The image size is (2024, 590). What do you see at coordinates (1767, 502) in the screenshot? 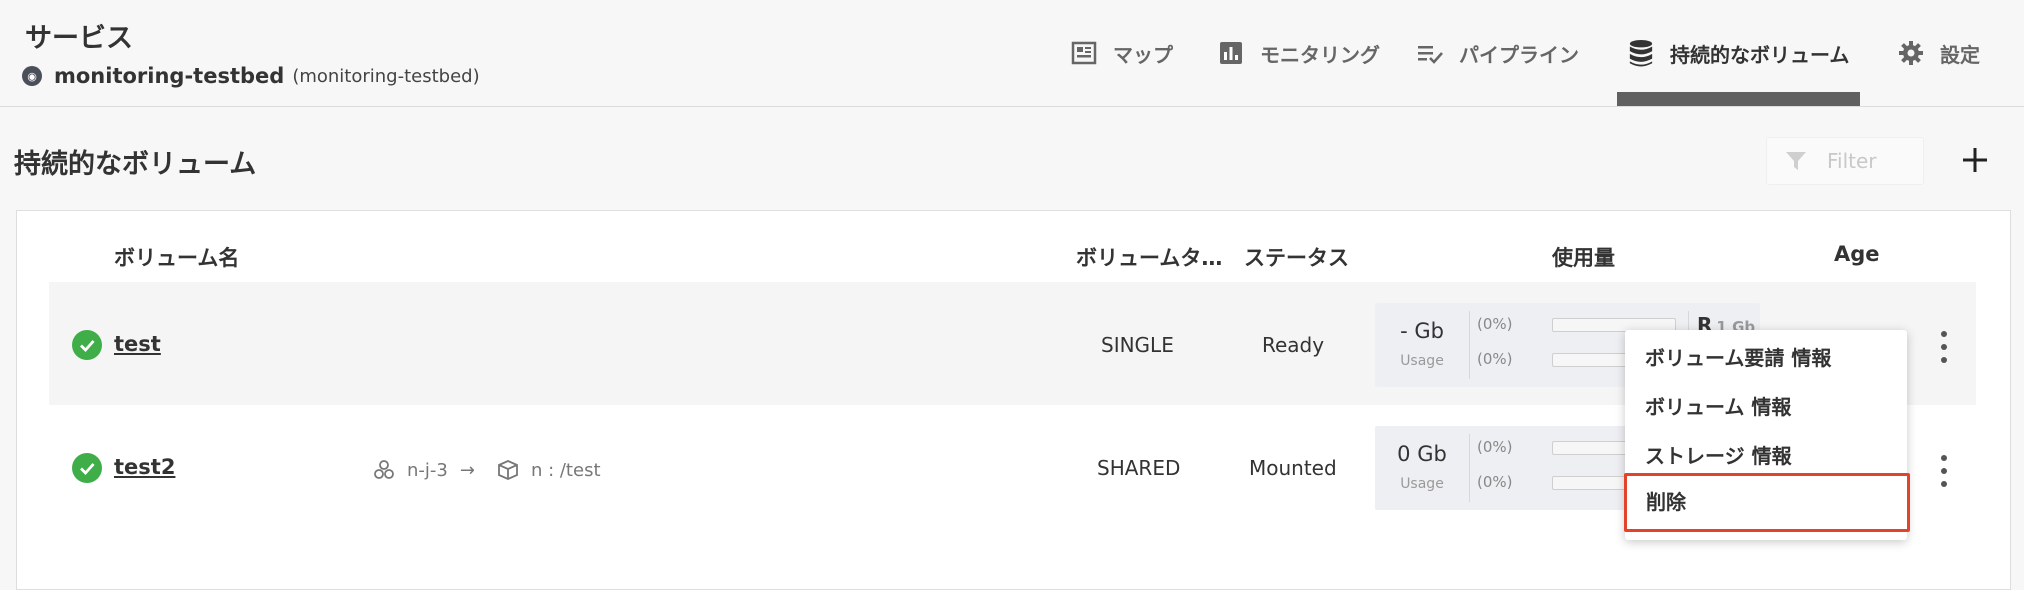
I see `menu-item-delete-highlight: 削除` at bounding box center [1767, 502].